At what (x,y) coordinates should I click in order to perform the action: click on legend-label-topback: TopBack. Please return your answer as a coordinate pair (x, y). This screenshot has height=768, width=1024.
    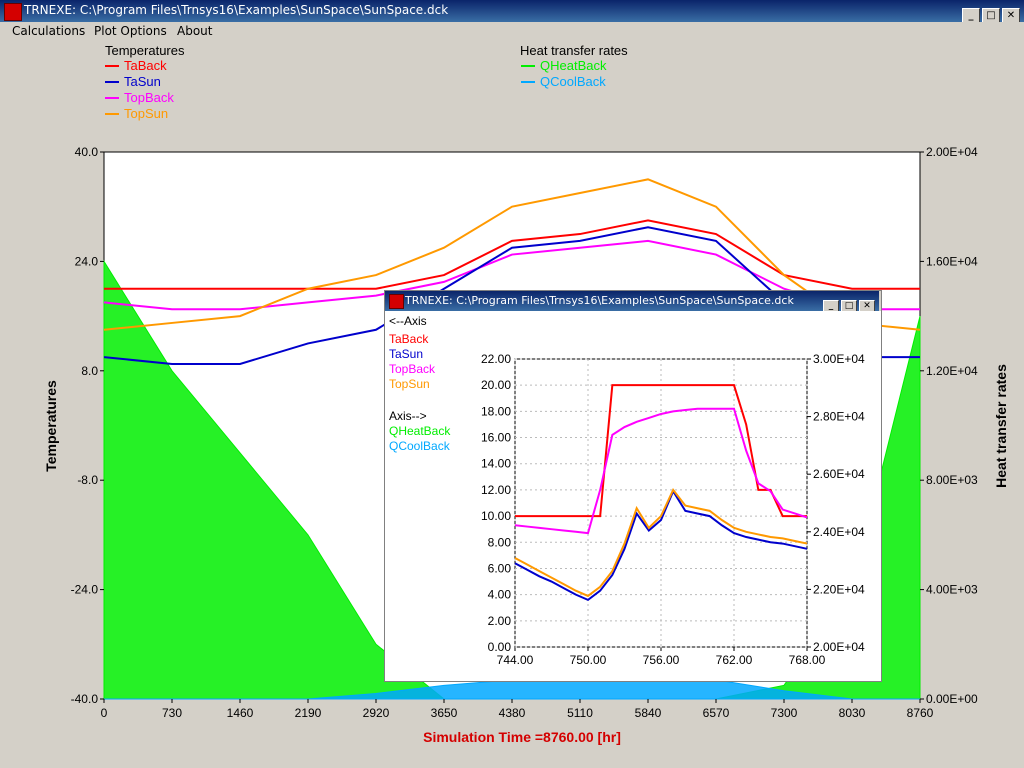
    Looking at the image, I should click on (149, 97).